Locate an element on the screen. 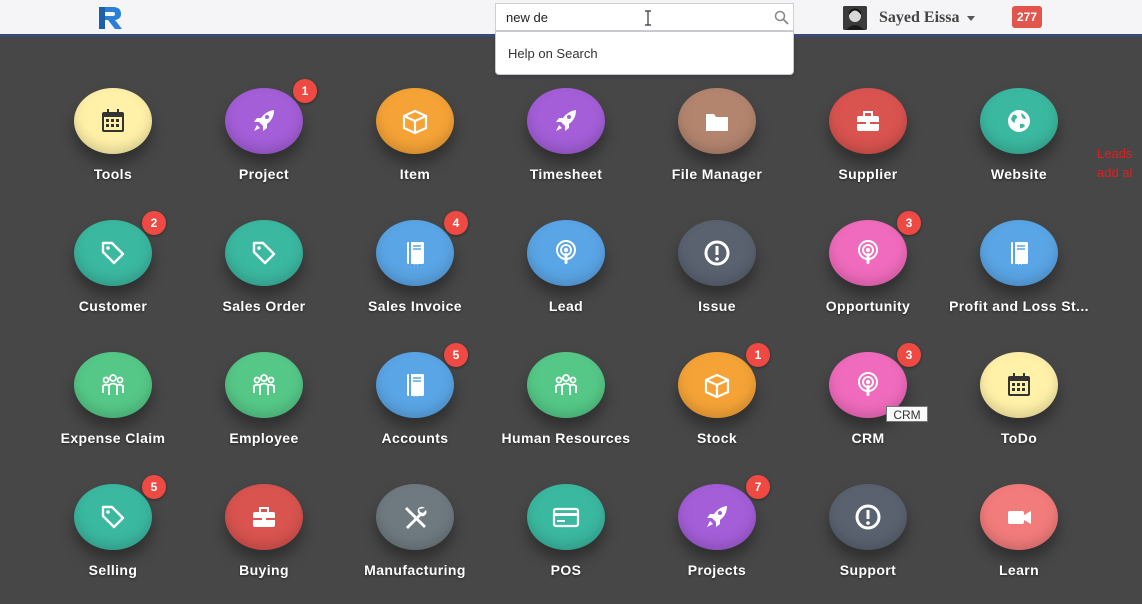 This screenshot has width=1142, height=604. card-icon is located at coordinates (566, 517).